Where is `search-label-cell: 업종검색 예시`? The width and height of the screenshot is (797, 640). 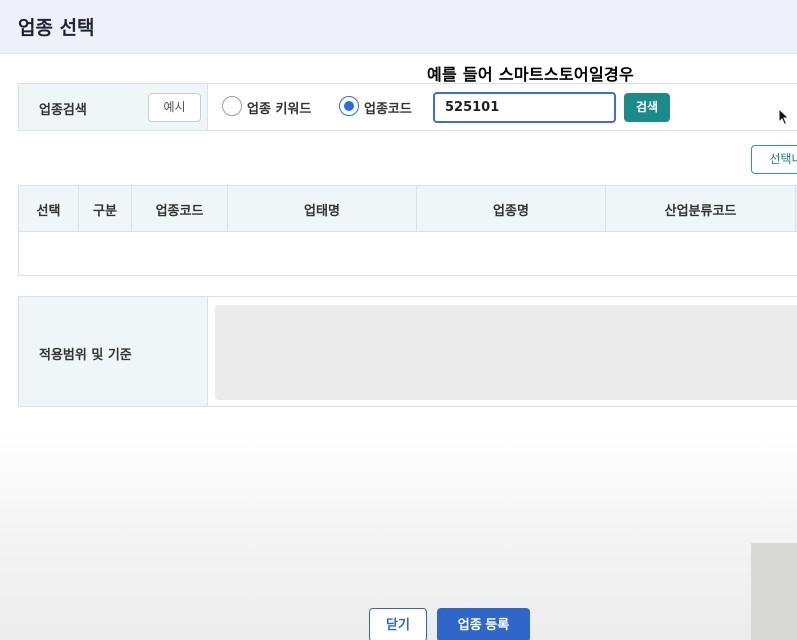 search-label-cell: 업종검색 예시 is located at coordinates (113, 107).